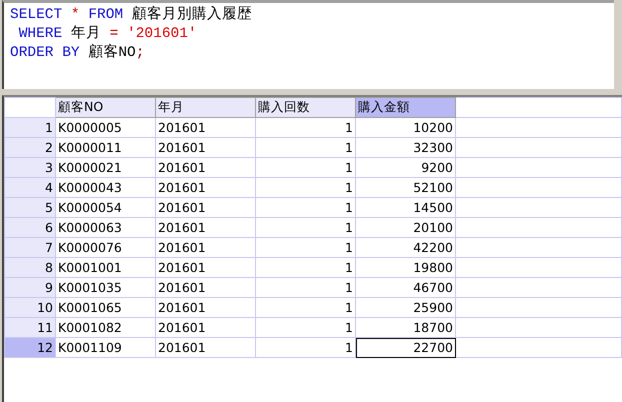  I want to click on row-number: 12, so click(30, 348).